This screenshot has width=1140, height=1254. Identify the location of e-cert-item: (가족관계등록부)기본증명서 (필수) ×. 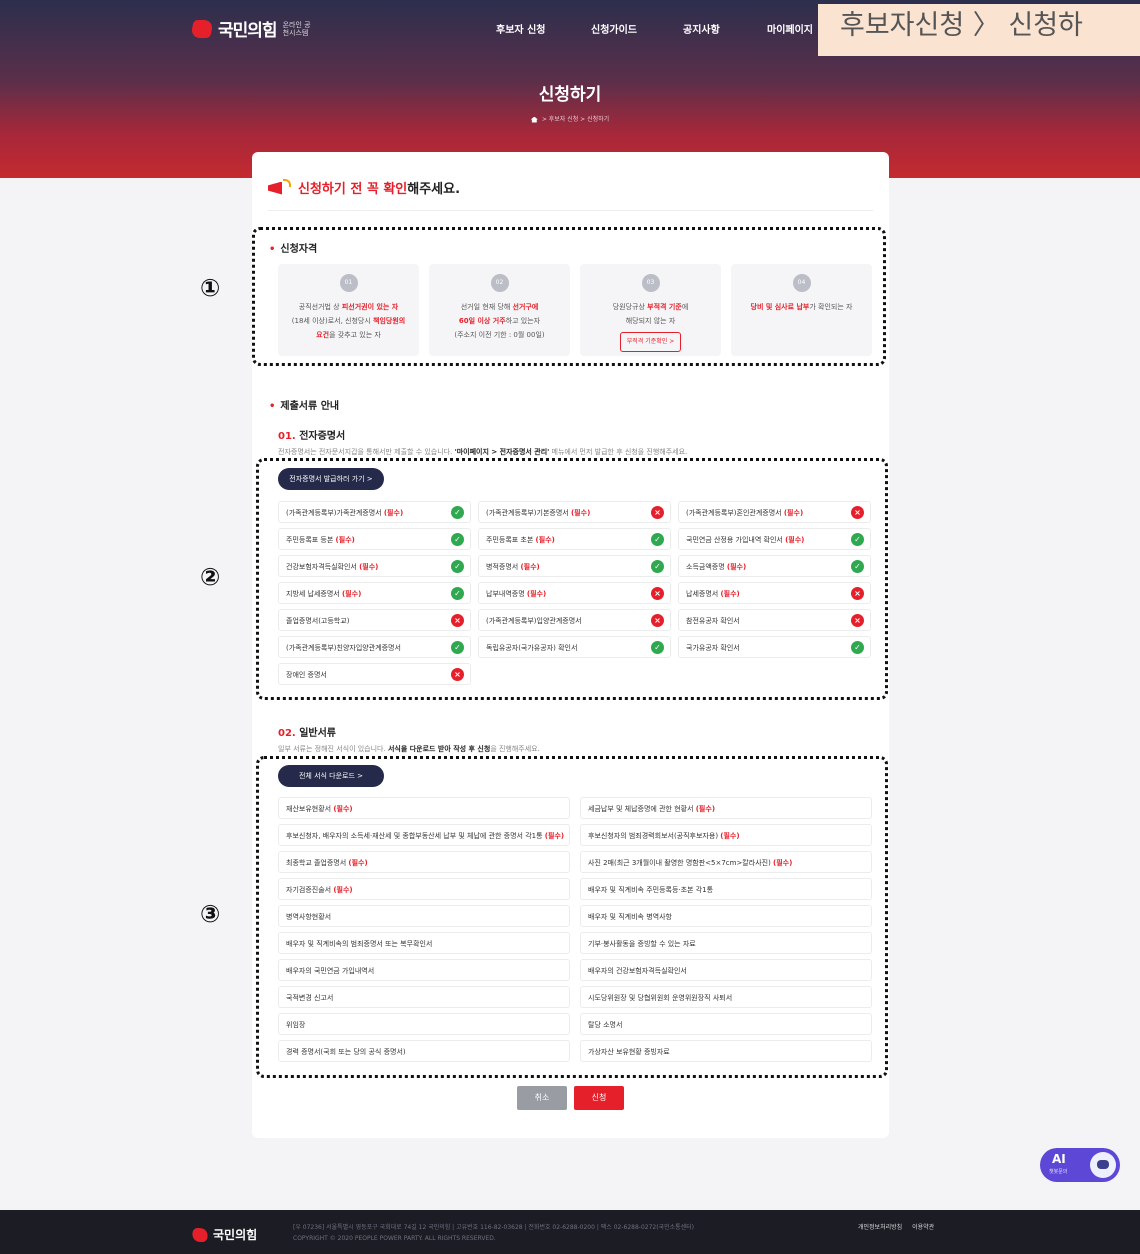
(574, 512).